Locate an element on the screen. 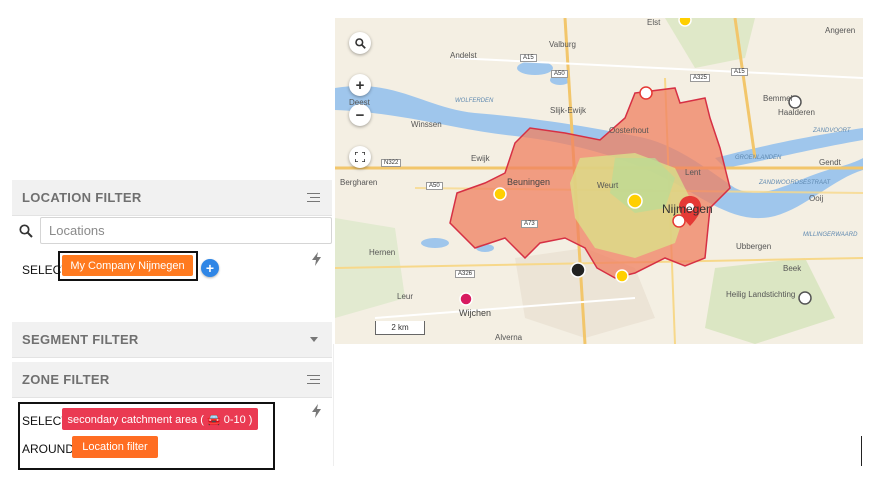 The image size is (880, 482). map-label-deest: Deest is located at coordinates (359, 102).